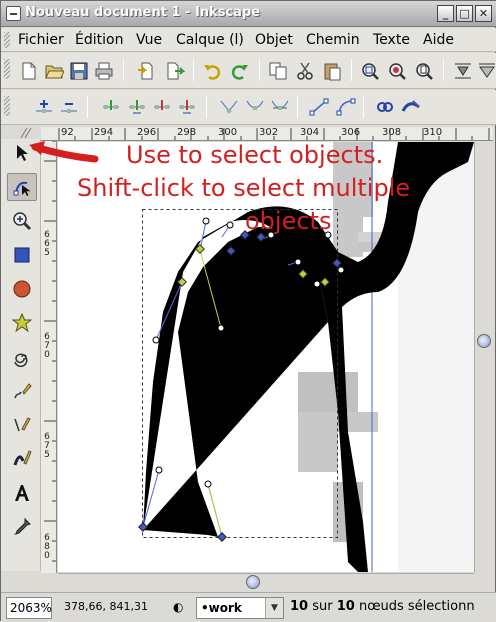 The width and height of the screenshot is (496, 622). Describe the element at coordinates (79, 71) in the screenshot. I see `save-icon` at that location.